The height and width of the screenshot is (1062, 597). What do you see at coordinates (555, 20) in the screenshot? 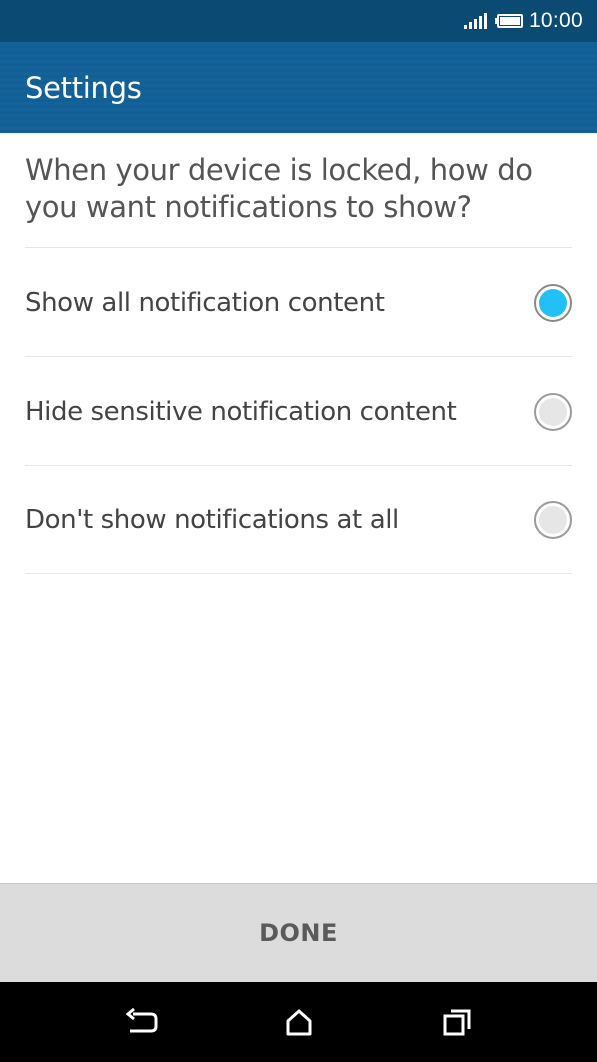
I see `status-time: 10:00` at bounding box center [555, 20].